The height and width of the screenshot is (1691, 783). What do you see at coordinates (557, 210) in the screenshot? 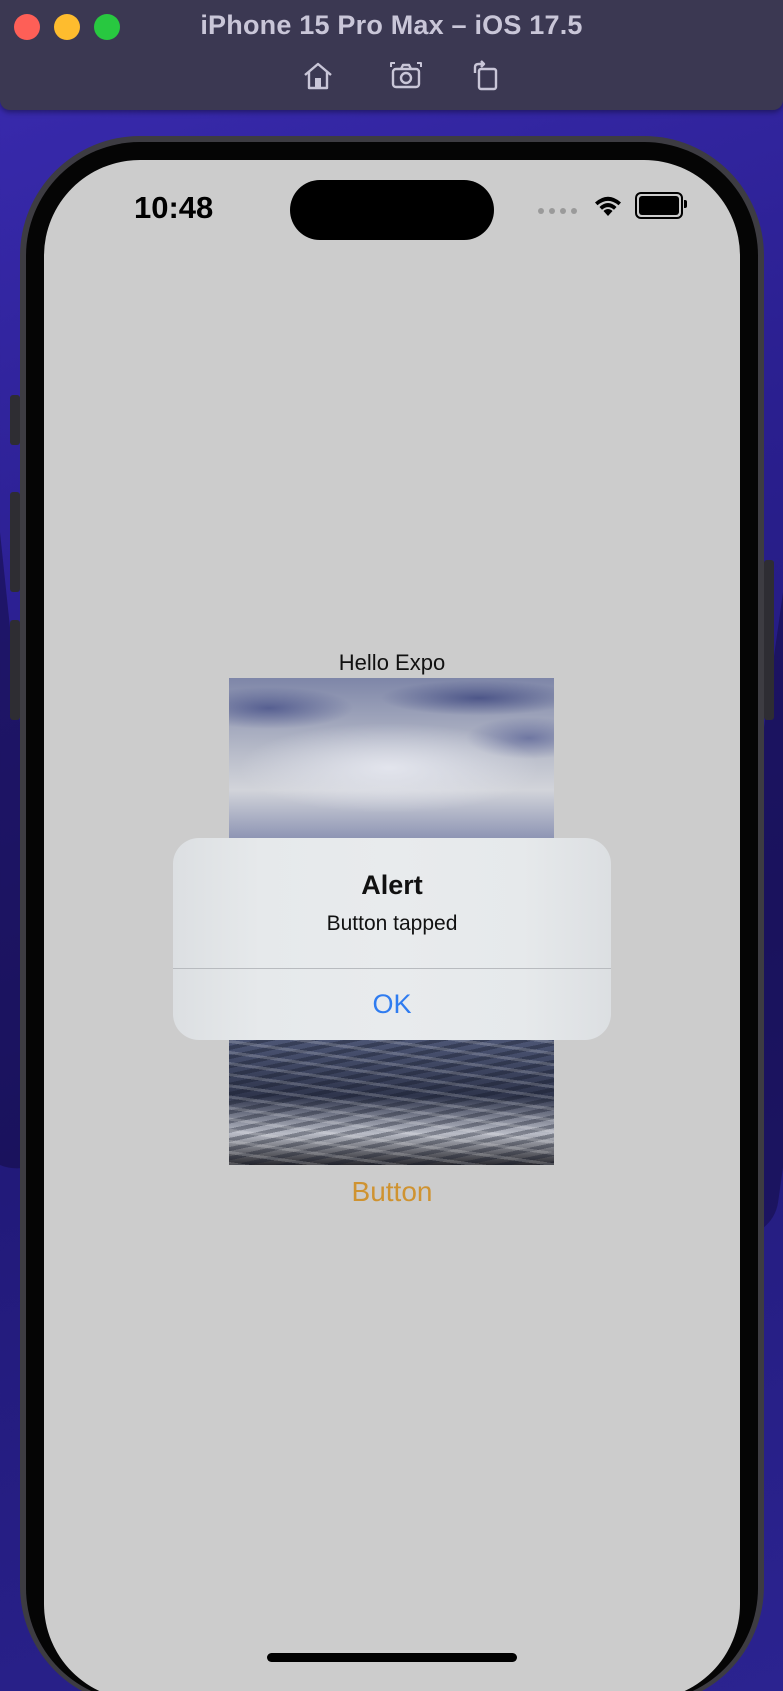
I see `cellular-signal-icon` at bounding box center [557, 210].